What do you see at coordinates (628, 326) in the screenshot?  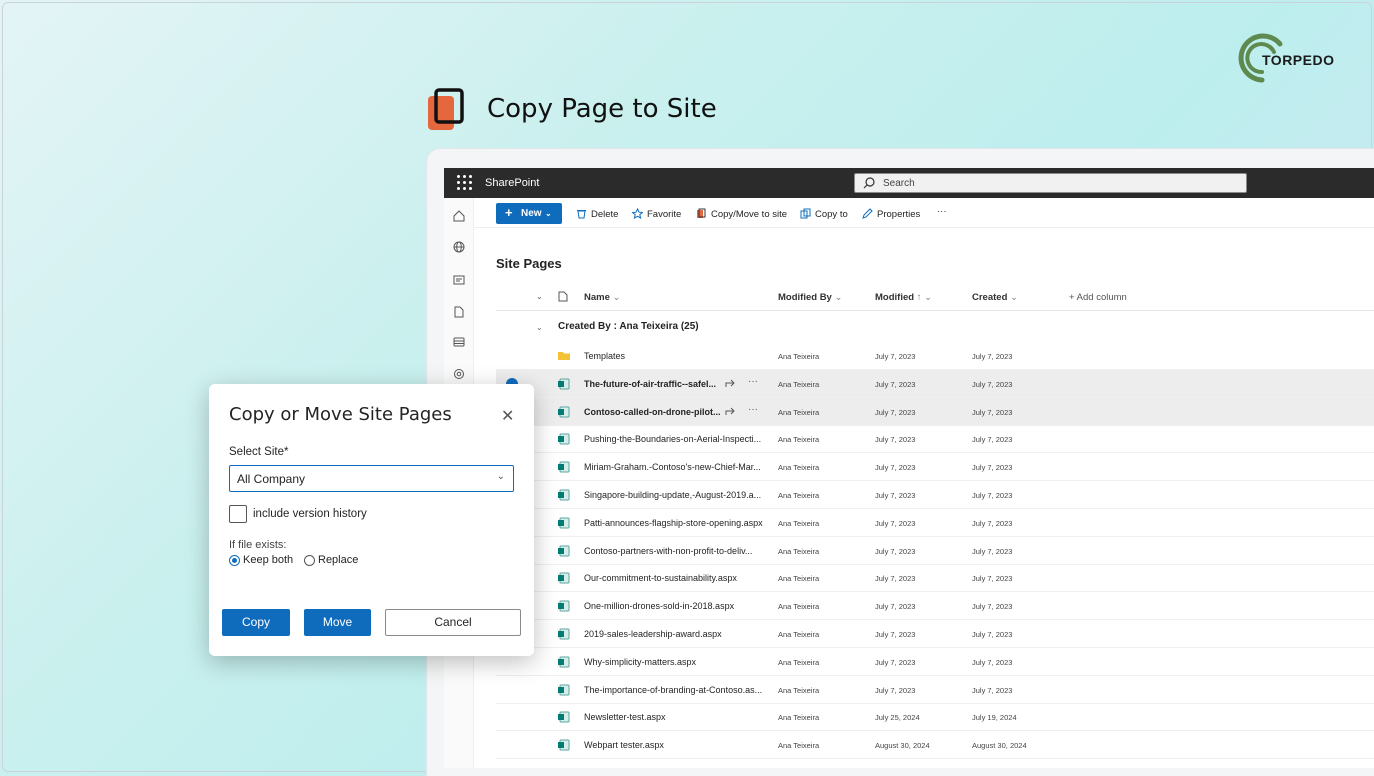 I see `group-header: Created By : Ana Teixeira (25)` at bounding box center [628, 326].